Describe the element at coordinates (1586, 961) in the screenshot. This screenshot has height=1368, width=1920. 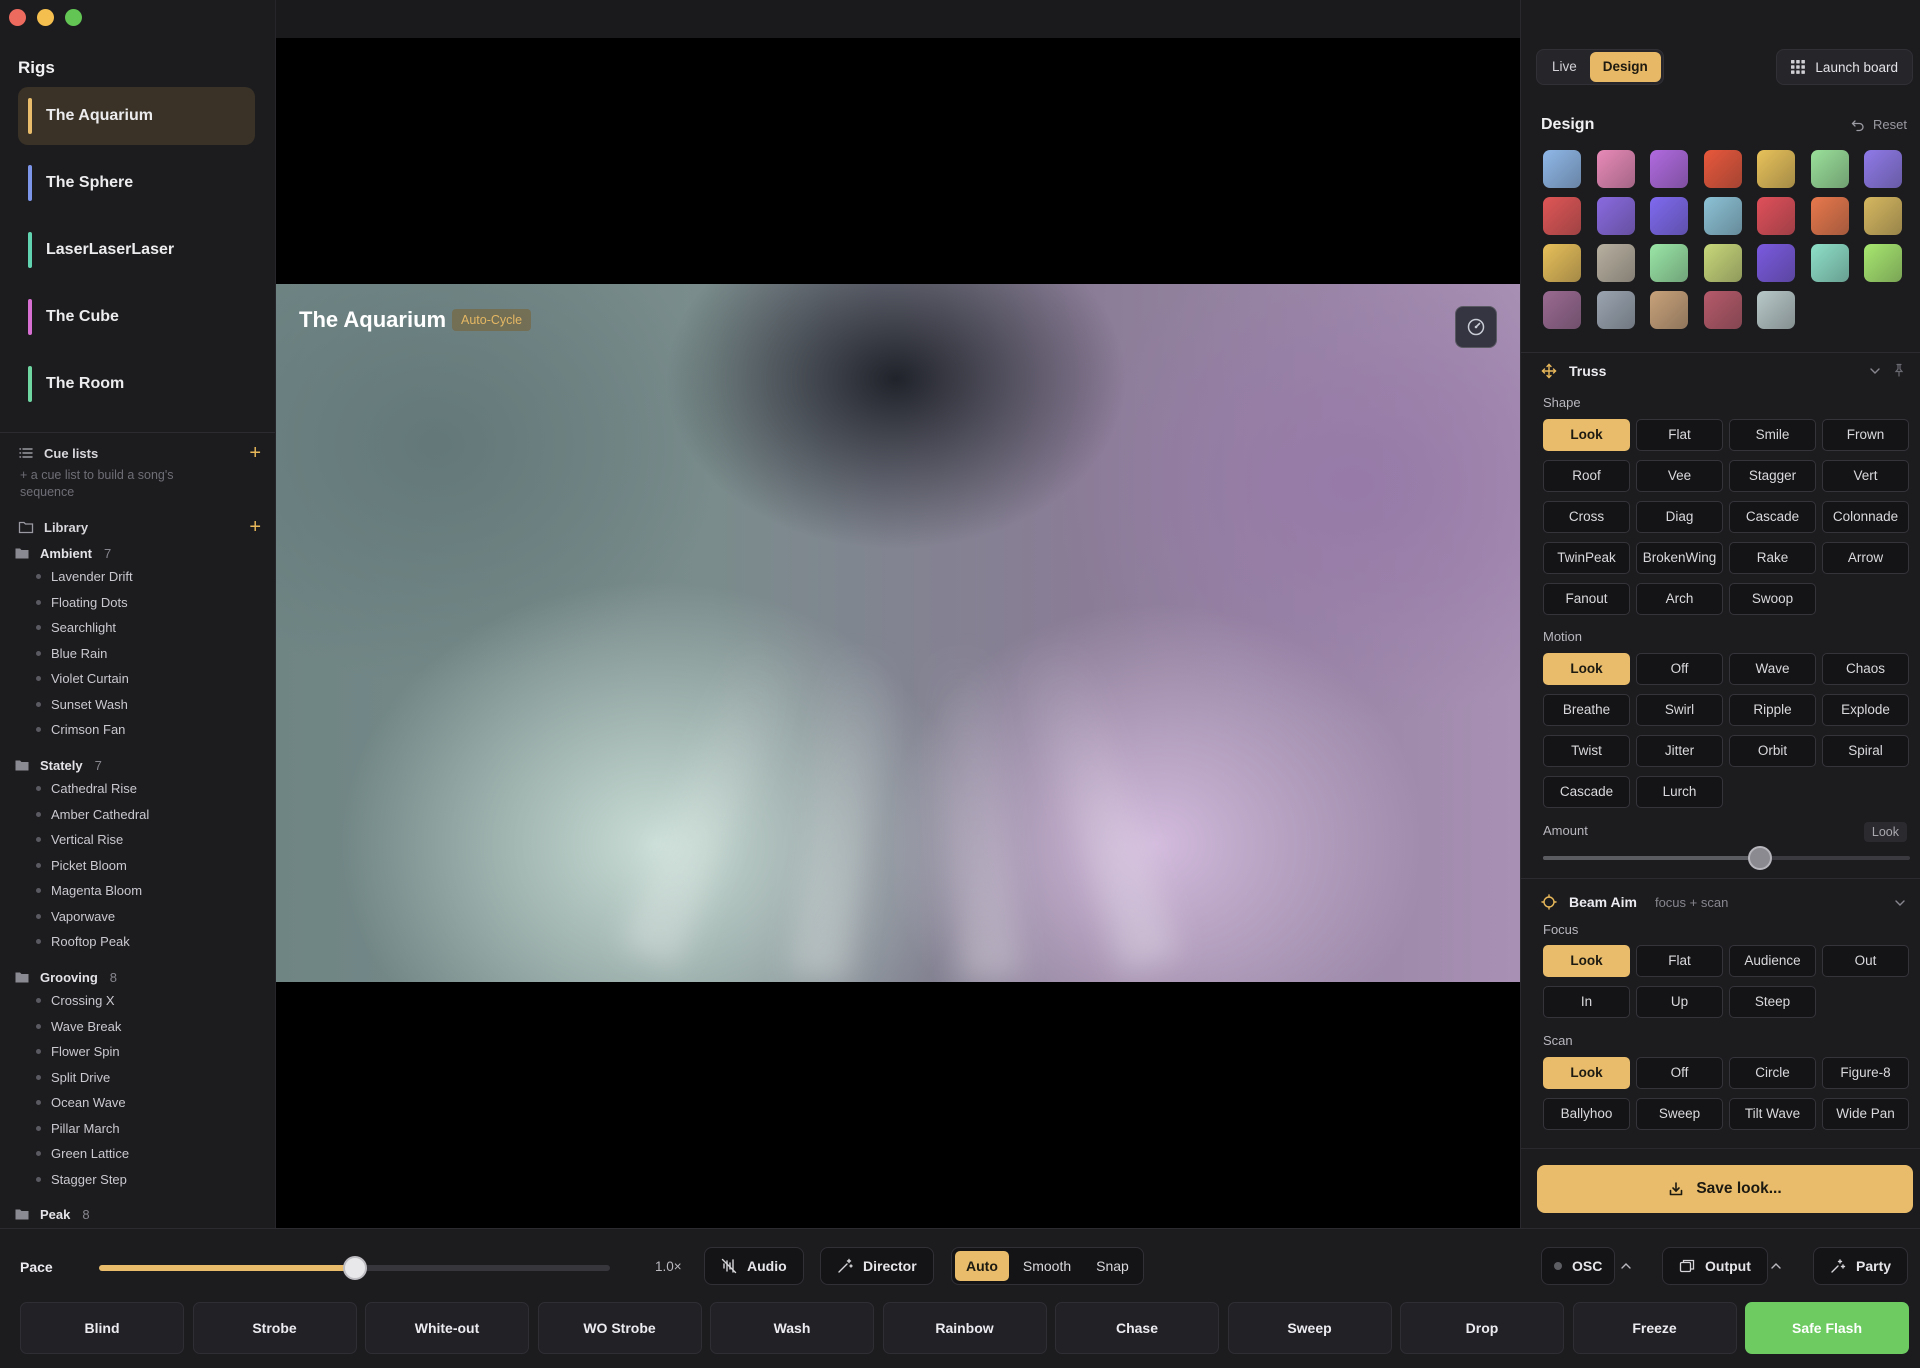
I see `focus-option: Look` at that location.